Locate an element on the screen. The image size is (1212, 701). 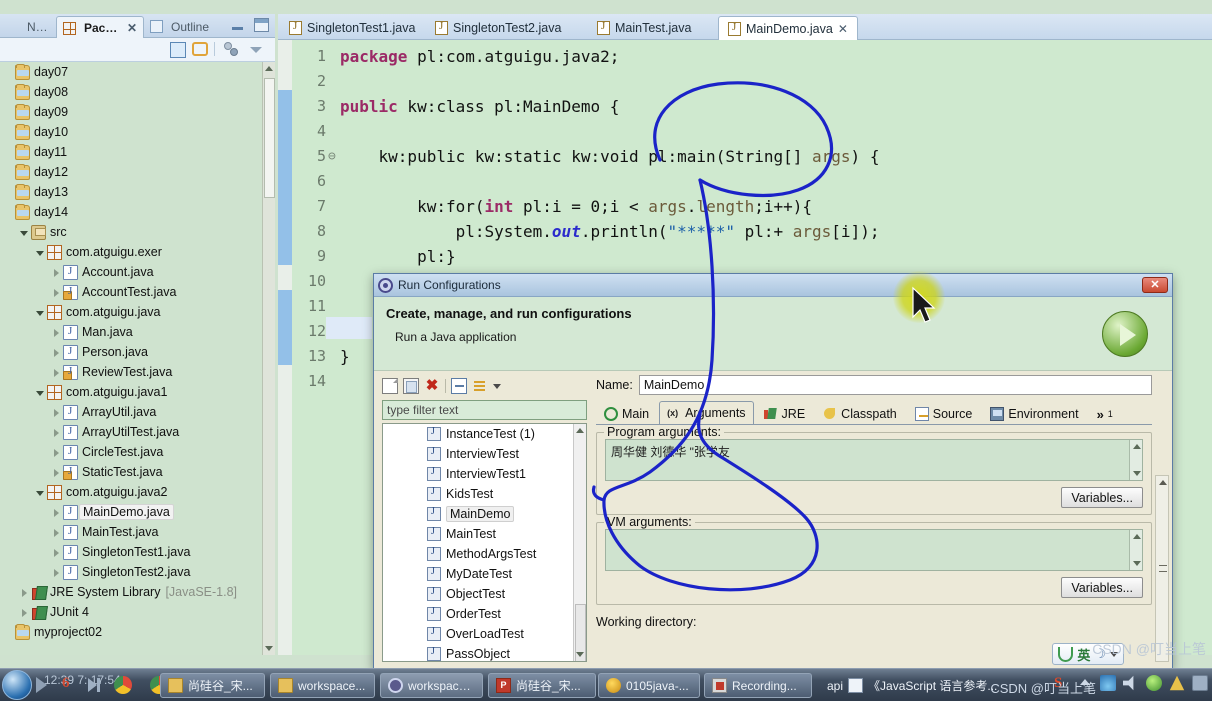
tree-item: day12 is located at coordinates (137, 172).